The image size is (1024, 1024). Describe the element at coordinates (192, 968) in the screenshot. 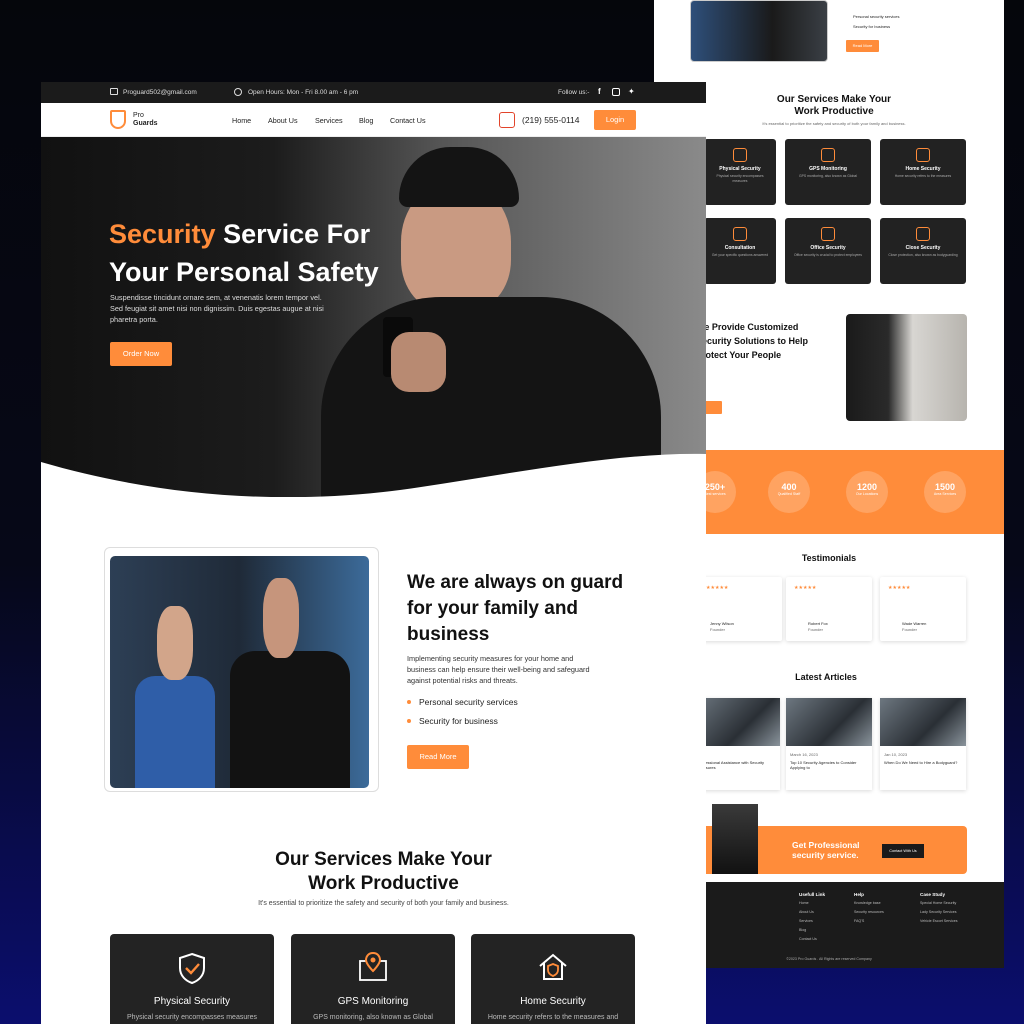

I see `shield-check-icon` at that location.